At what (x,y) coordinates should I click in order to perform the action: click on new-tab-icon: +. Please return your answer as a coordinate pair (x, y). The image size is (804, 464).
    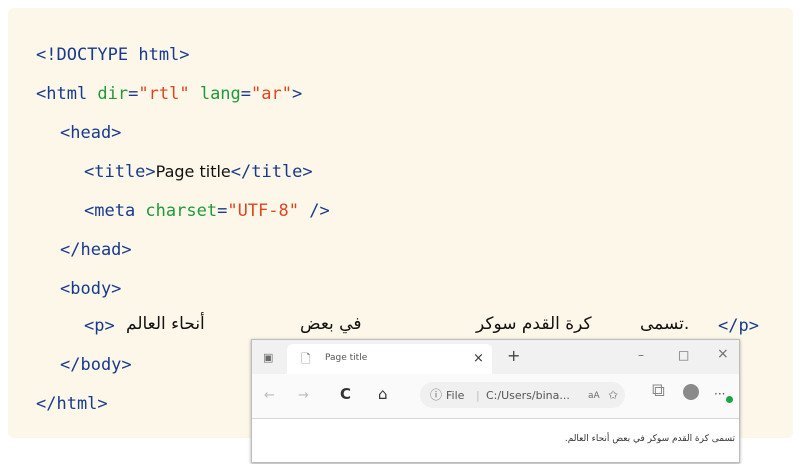
    Looking at the image, I should click on (513, 356).